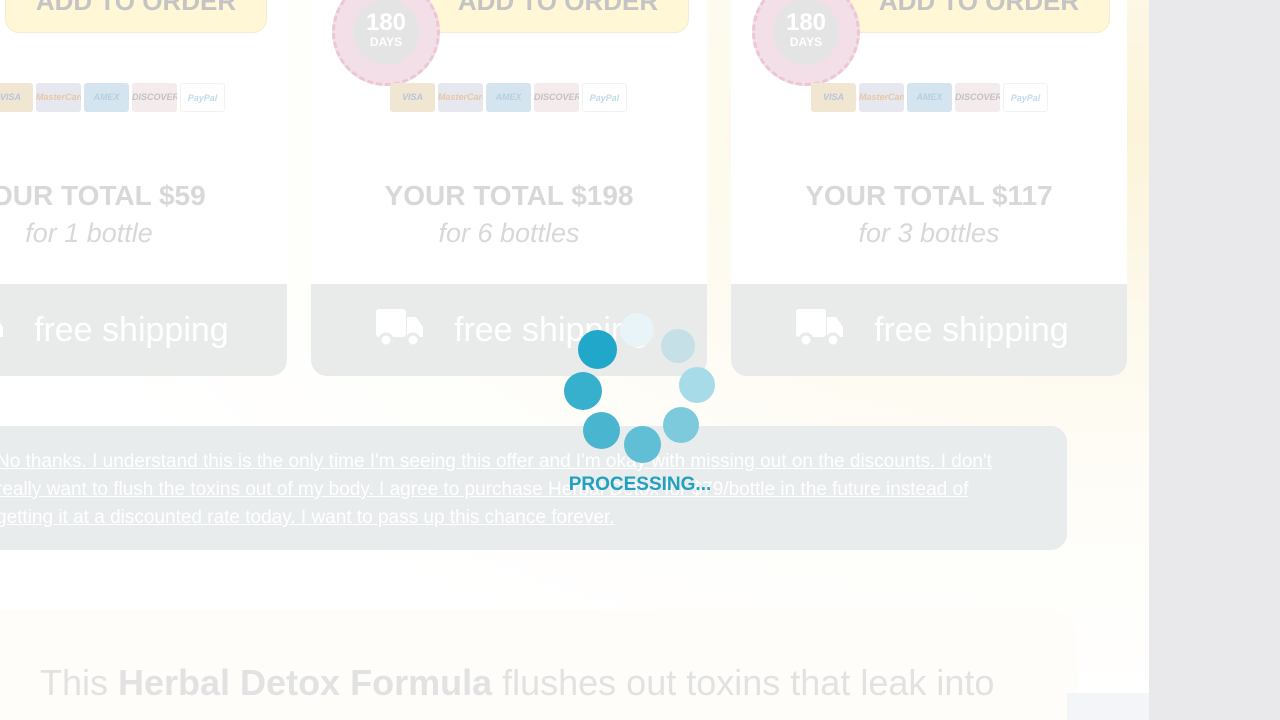 Image resolution: width=1280 pixels, height=720 pixels. What do you see at coordinates (305, 682) in the screenshot?
I see `product-name: Herbal Detox Formula` at bounding box center [305, 682].